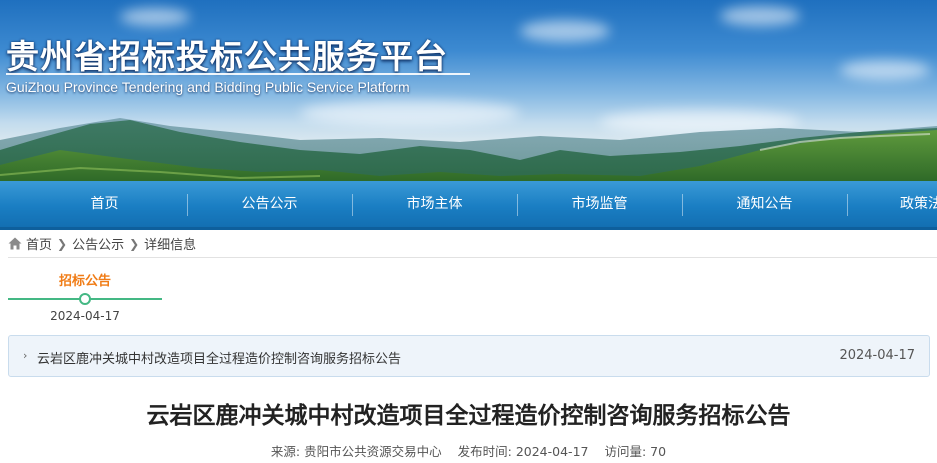 The width and height of the screenshot is (937, 463). What do you see at coordinates (434, 204) in the screenshot?
I see `nav-item-market-entities: 市场主体` at bounding box center [434, 204].